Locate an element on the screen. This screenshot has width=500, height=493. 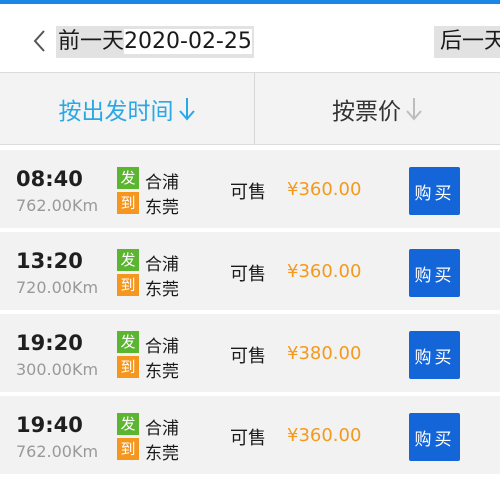
next-day-button: 后一天 is located at coordinates (467, 42).